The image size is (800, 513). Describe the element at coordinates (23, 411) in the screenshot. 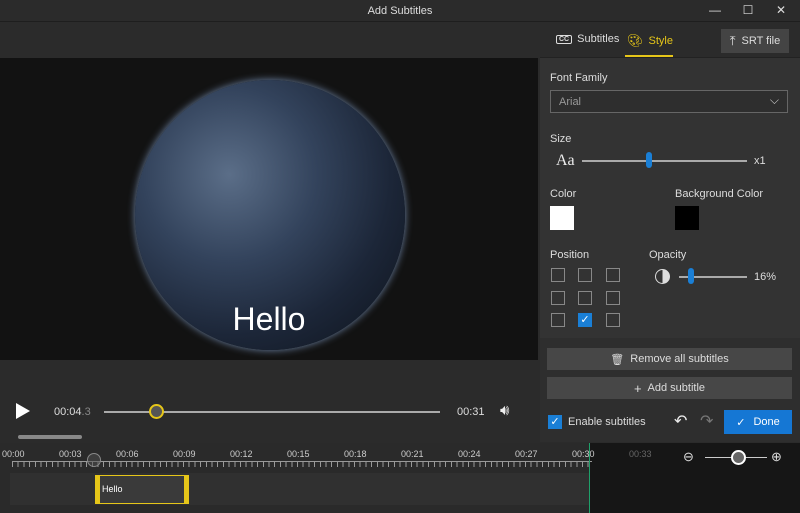

I see `play-icon` at that location.